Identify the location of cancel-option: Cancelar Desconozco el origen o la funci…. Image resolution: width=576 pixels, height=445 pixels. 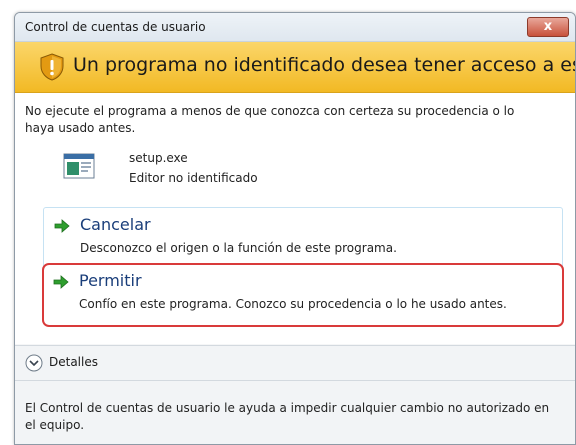
(303, 238).